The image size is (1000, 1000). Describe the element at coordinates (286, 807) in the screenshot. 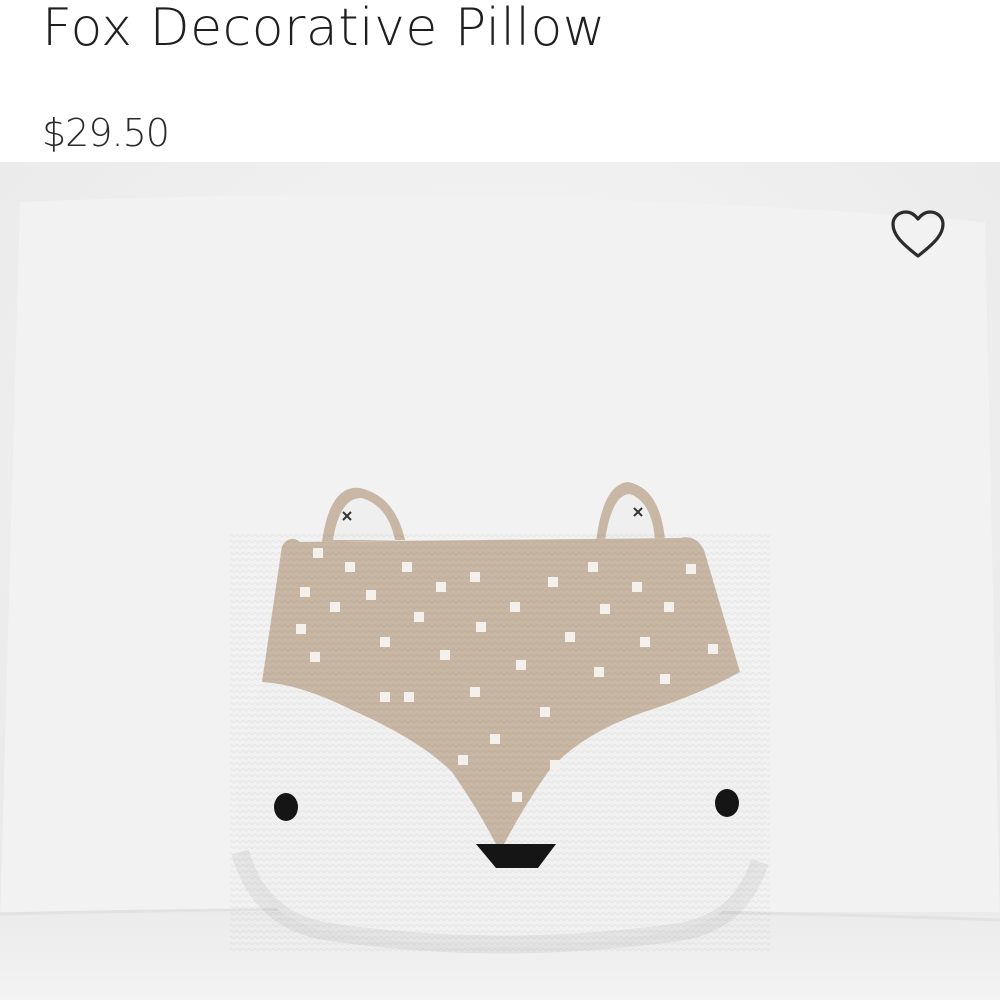

I see `left-eye` at that location.